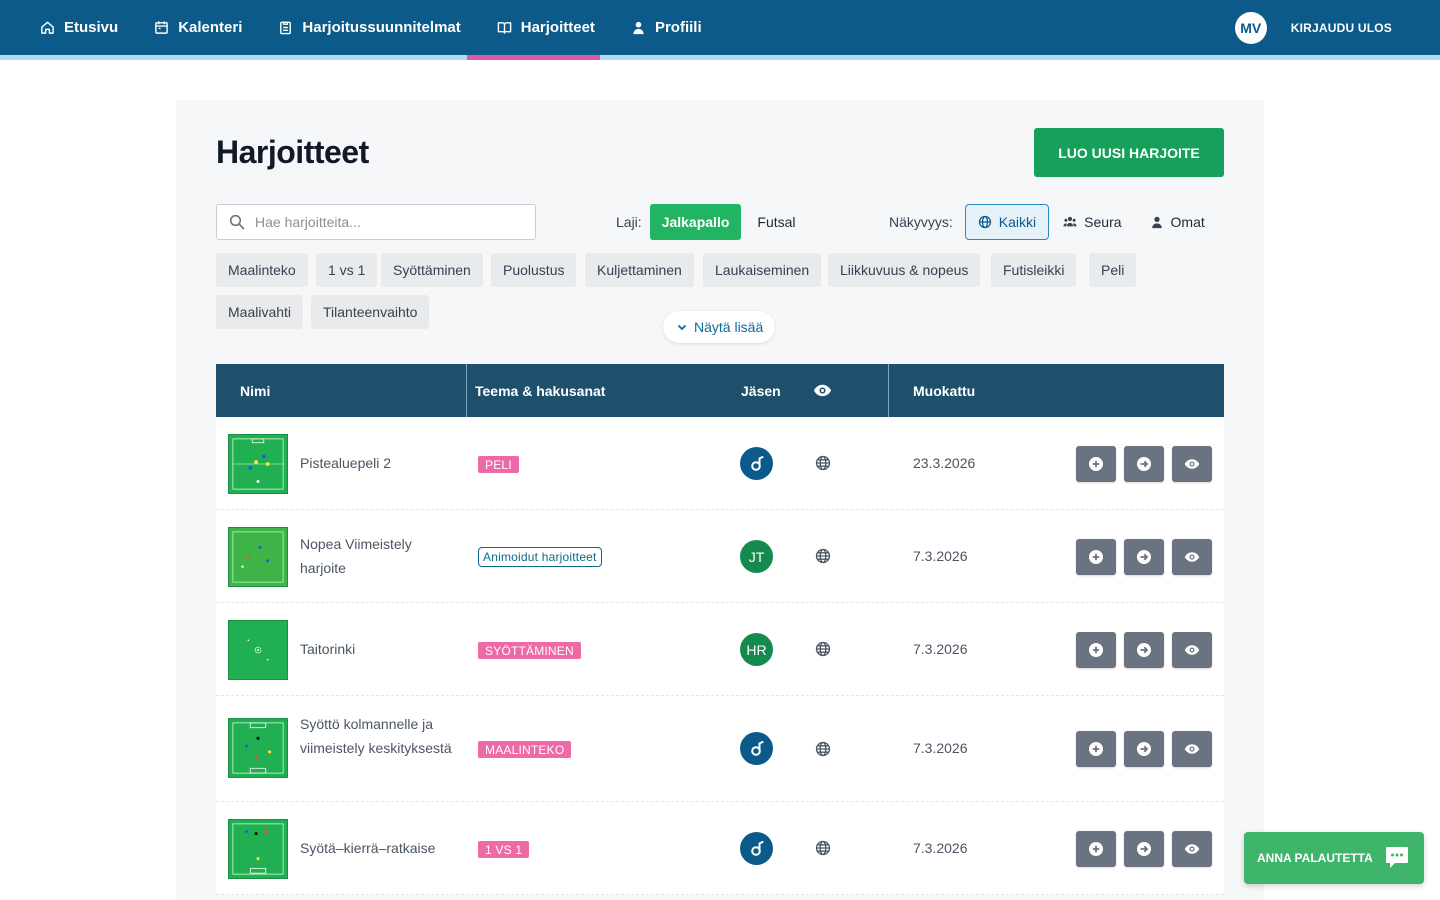 This screenshot has height=900, width=1440. Describe the element at coordinates (666, 27) in the screenshot. I see `nav-item-profiili: Profiili` at that location.